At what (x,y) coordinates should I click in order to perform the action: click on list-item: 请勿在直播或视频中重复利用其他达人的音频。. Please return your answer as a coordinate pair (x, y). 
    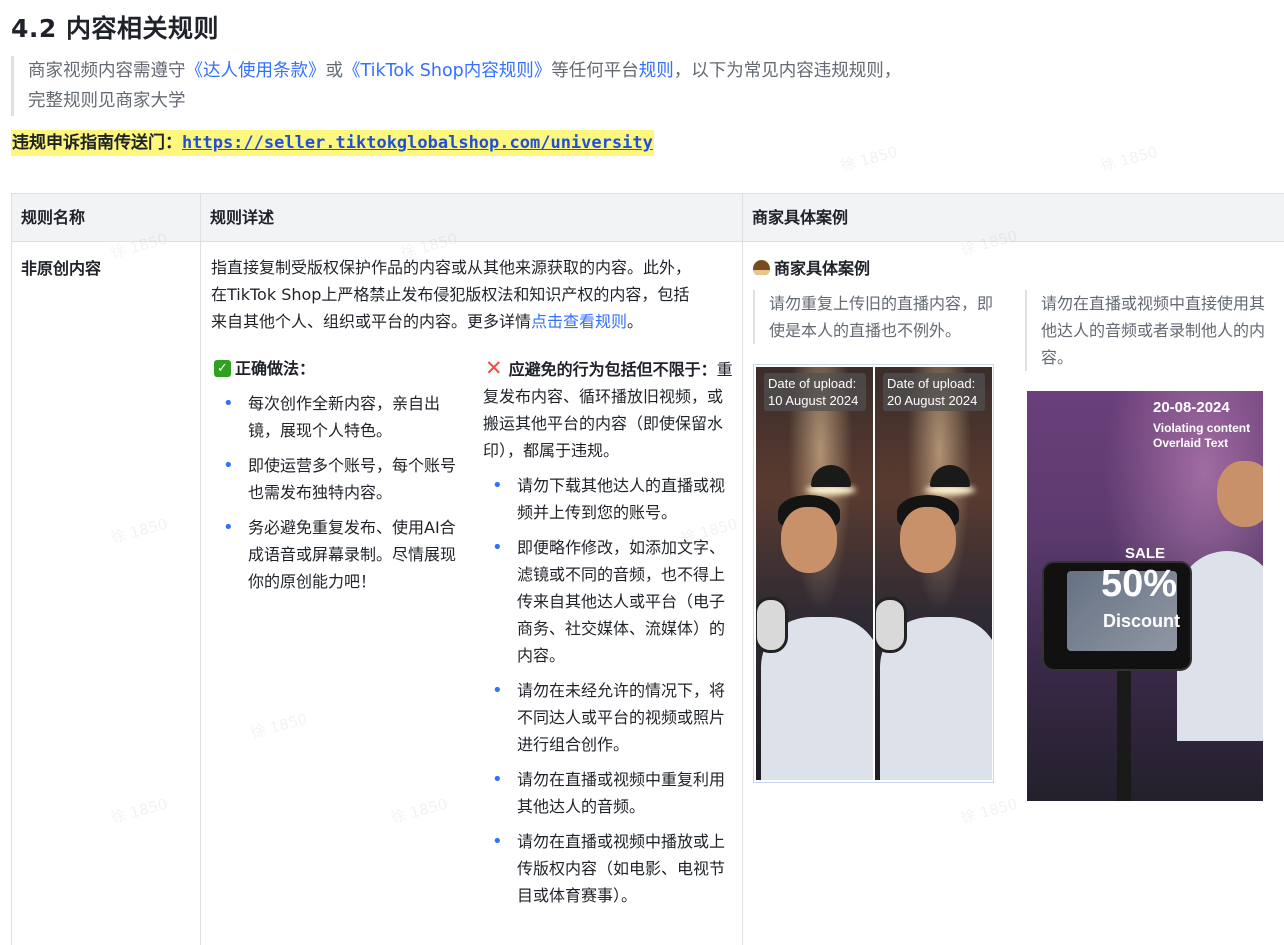
    Looking at the image, I should click on (608, 793).